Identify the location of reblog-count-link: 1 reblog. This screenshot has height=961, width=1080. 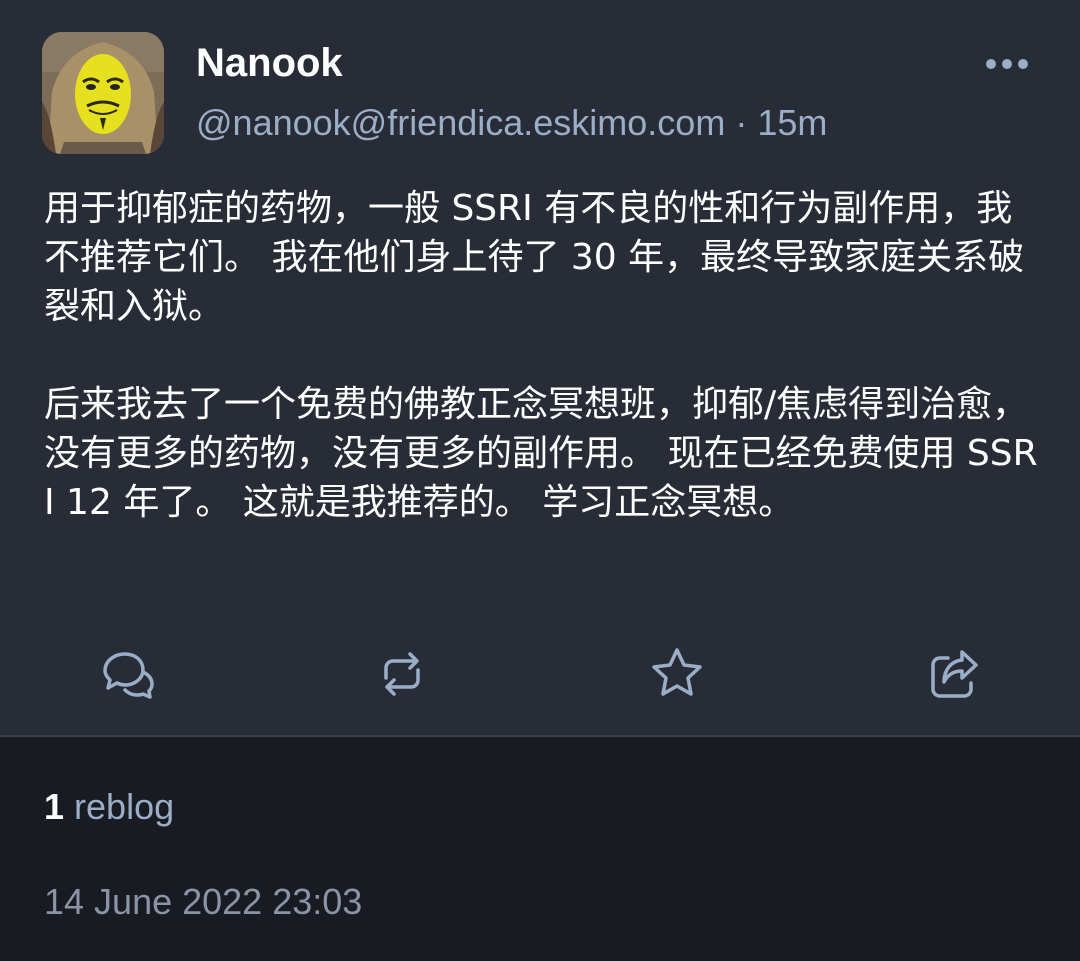
(109, 807).